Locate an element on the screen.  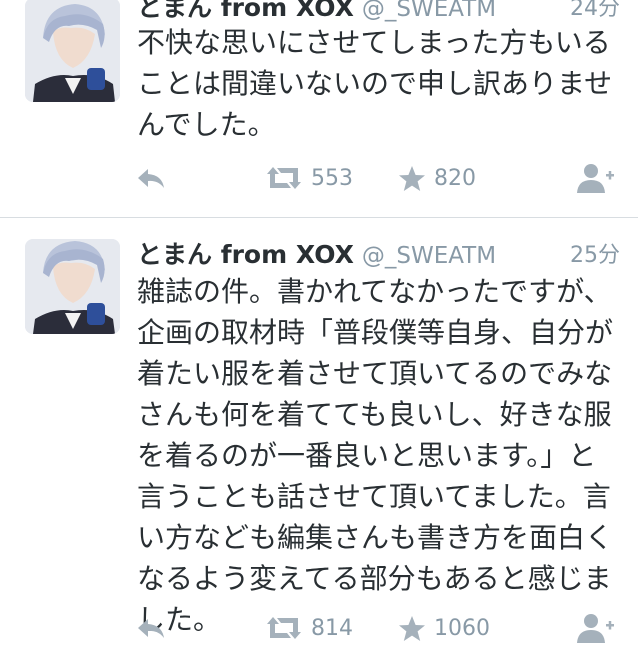
favorite-button: 820 is located at coordinates (437, 178).